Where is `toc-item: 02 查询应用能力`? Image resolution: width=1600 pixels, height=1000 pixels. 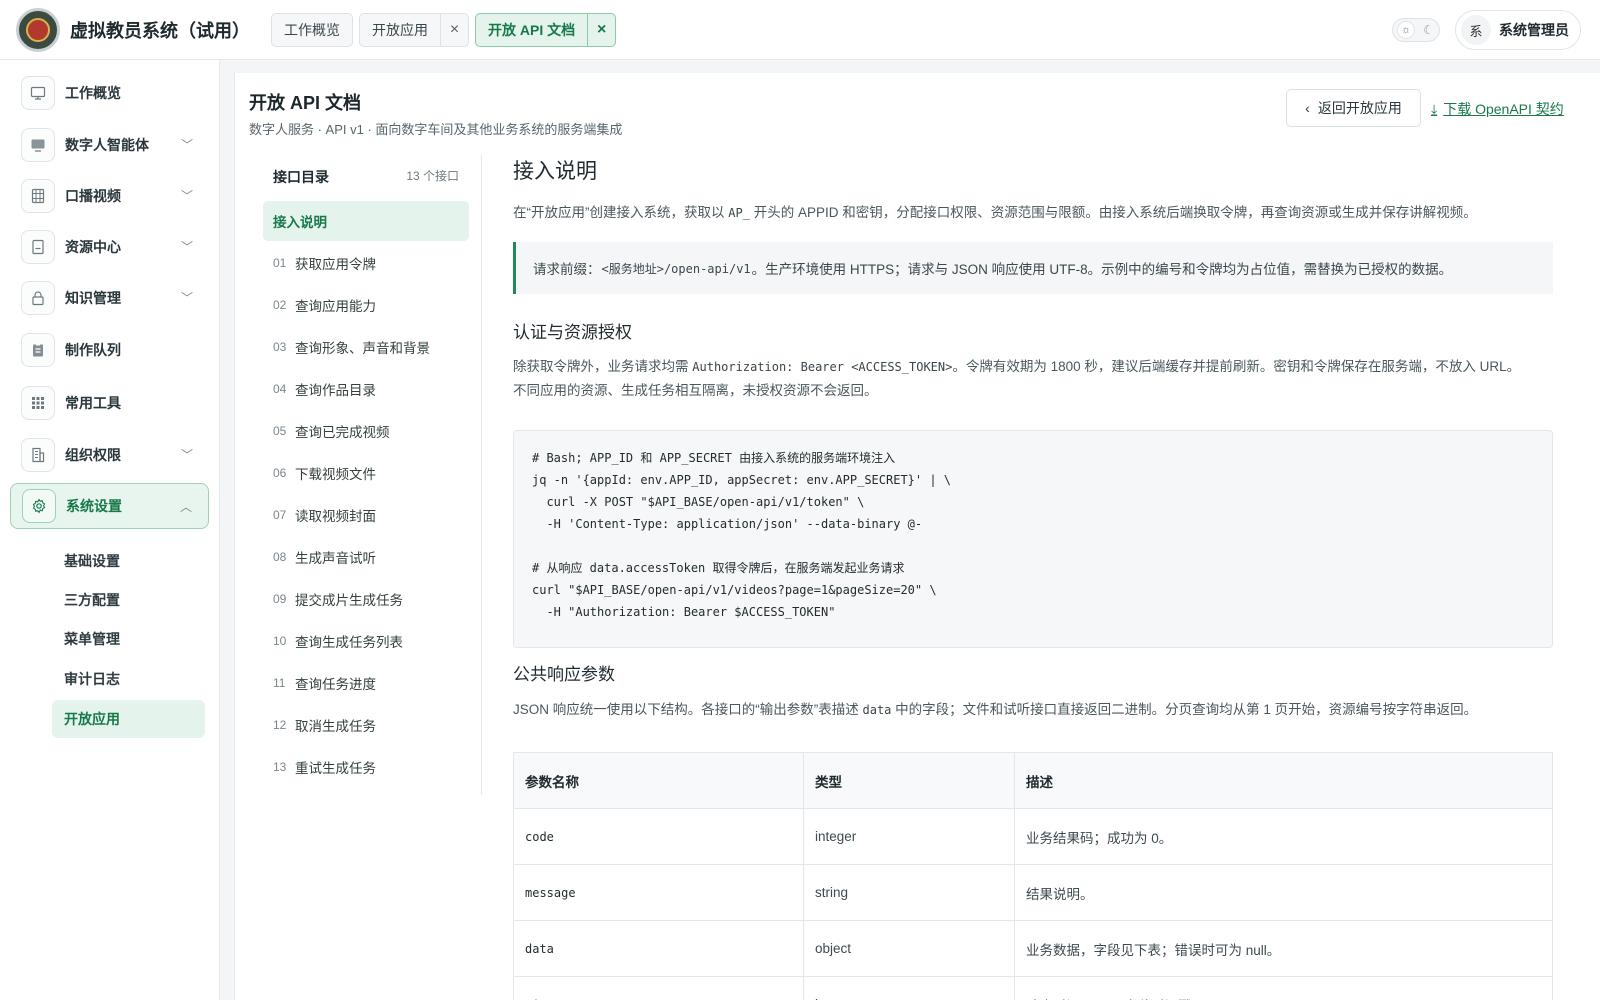
toc-item: 02 查询应用能力 is located at coordinates (366, 305).